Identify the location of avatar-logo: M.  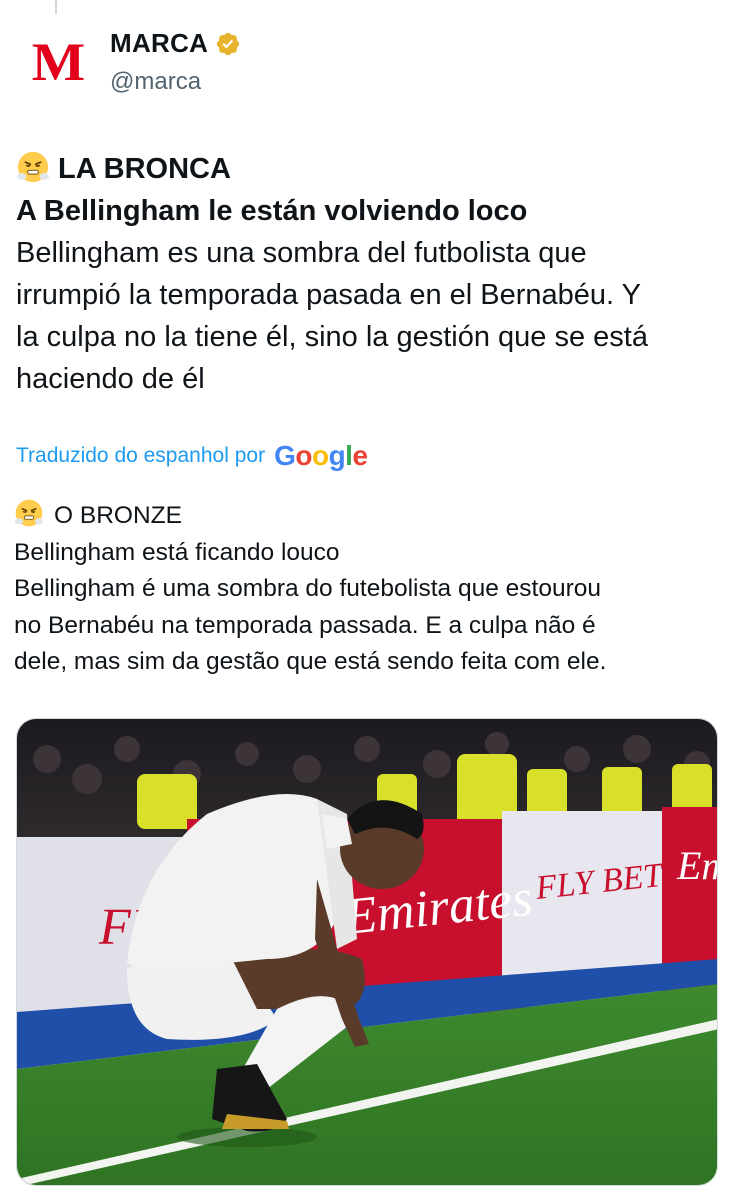
(58, 62).